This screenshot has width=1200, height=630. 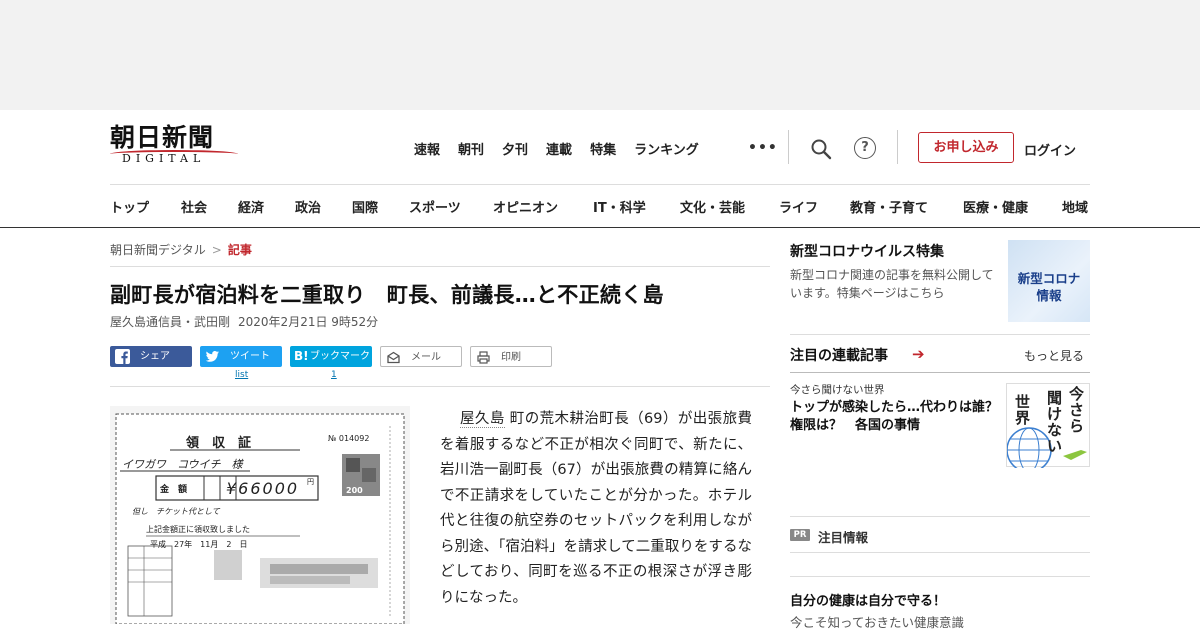 What do you see at coordinates (603, 148) in the screenshot?
I see `nav-tokushu: 特集` at bounding box center [603, 148].